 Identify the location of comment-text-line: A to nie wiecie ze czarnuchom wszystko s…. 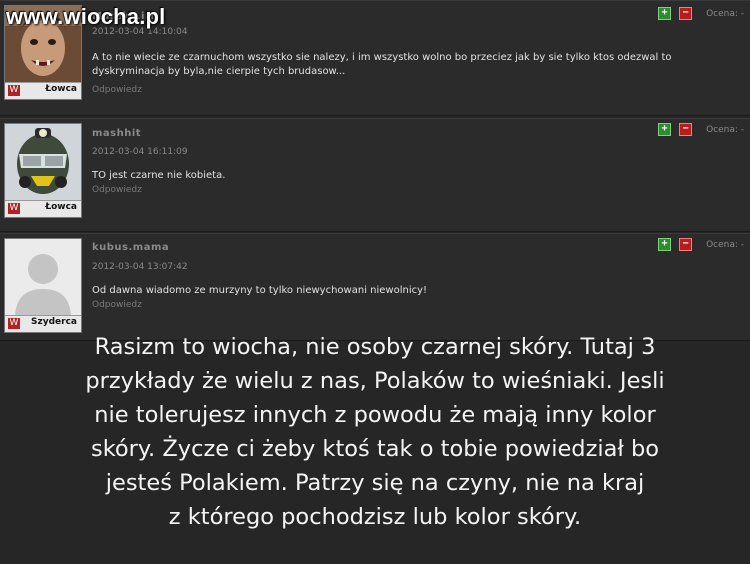
(382, 57).